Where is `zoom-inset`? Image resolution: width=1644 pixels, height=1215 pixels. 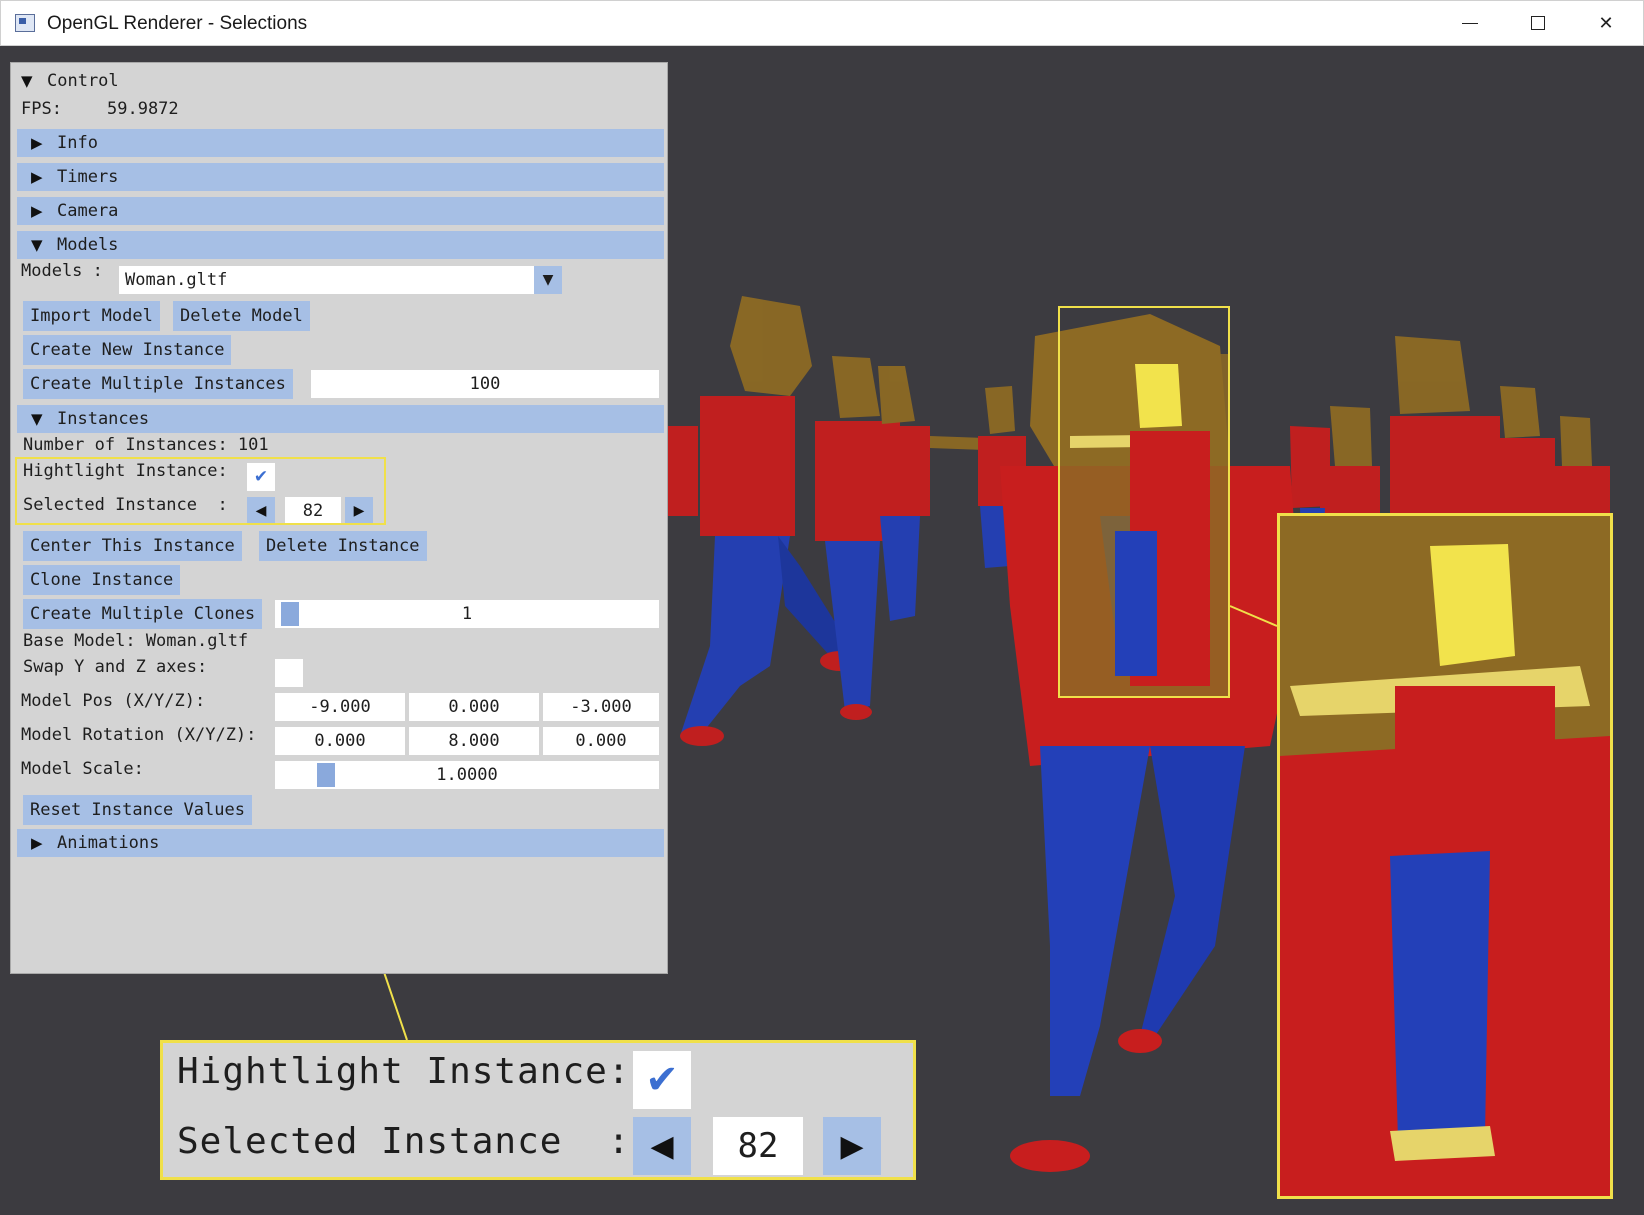 zoom-inset is located at coordinates (1445, 856).